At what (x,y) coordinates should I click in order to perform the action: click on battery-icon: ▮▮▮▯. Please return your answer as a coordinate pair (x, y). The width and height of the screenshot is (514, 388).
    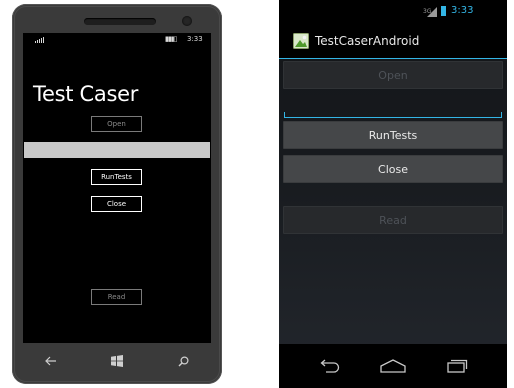
    Looking at the image, I should click on (171, 39).